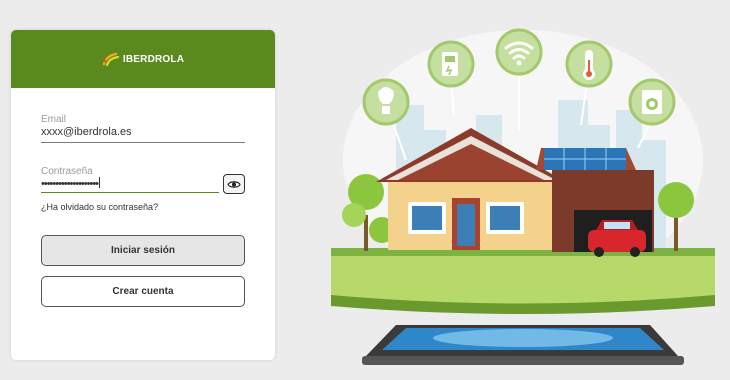 This screenshot has height=380, width=730. I want to click on password-masked-value: ••••••••••••••••••••, so click(70, 184).